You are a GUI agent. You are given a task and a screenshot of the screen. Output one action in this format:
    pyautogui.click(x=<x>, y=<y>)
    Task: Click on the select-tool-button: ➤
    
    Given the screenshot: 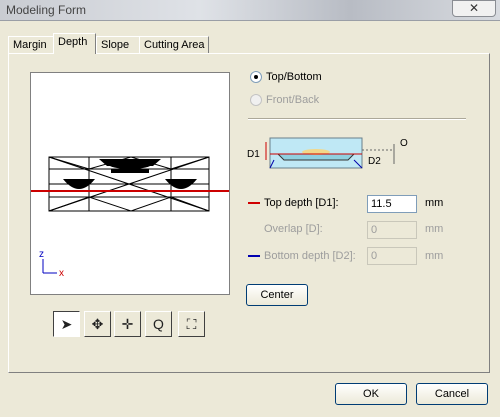 What is the action you would take?
    pyautogui.click(x=66, y=324)
    